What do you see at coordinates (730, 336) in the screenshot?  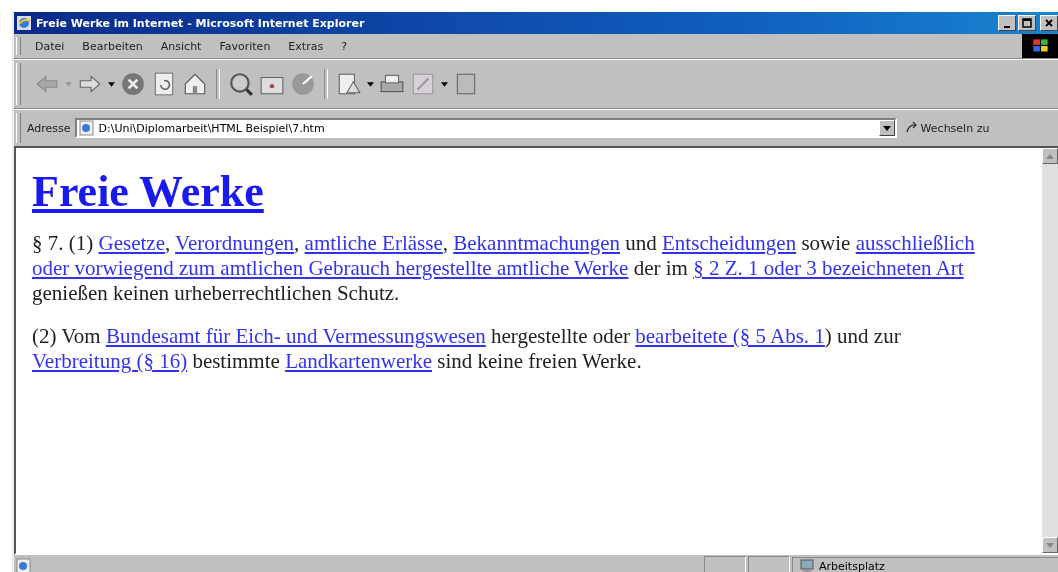 I see `text-link: bearbeitete (§ 5 Abs. 1` at bounding box center [730, 336].